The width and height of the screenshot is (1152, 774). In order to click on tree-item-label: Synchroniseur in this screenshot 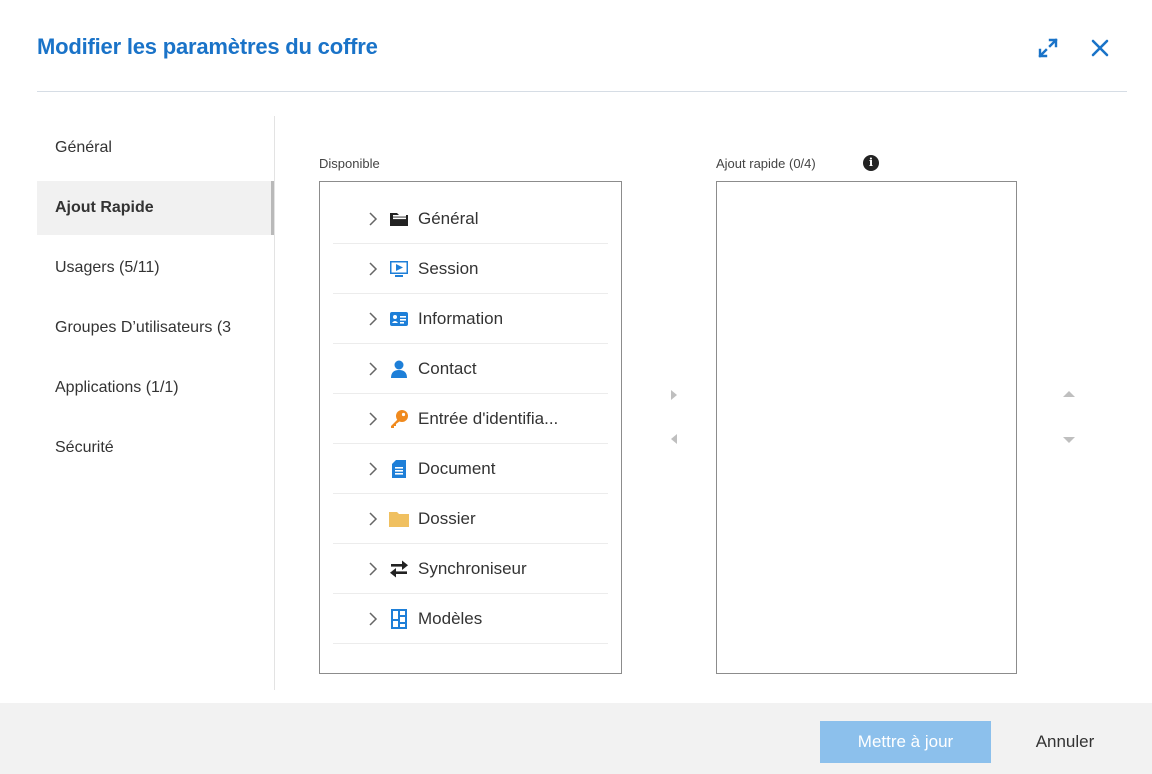, I will do `click(472, 568)`.